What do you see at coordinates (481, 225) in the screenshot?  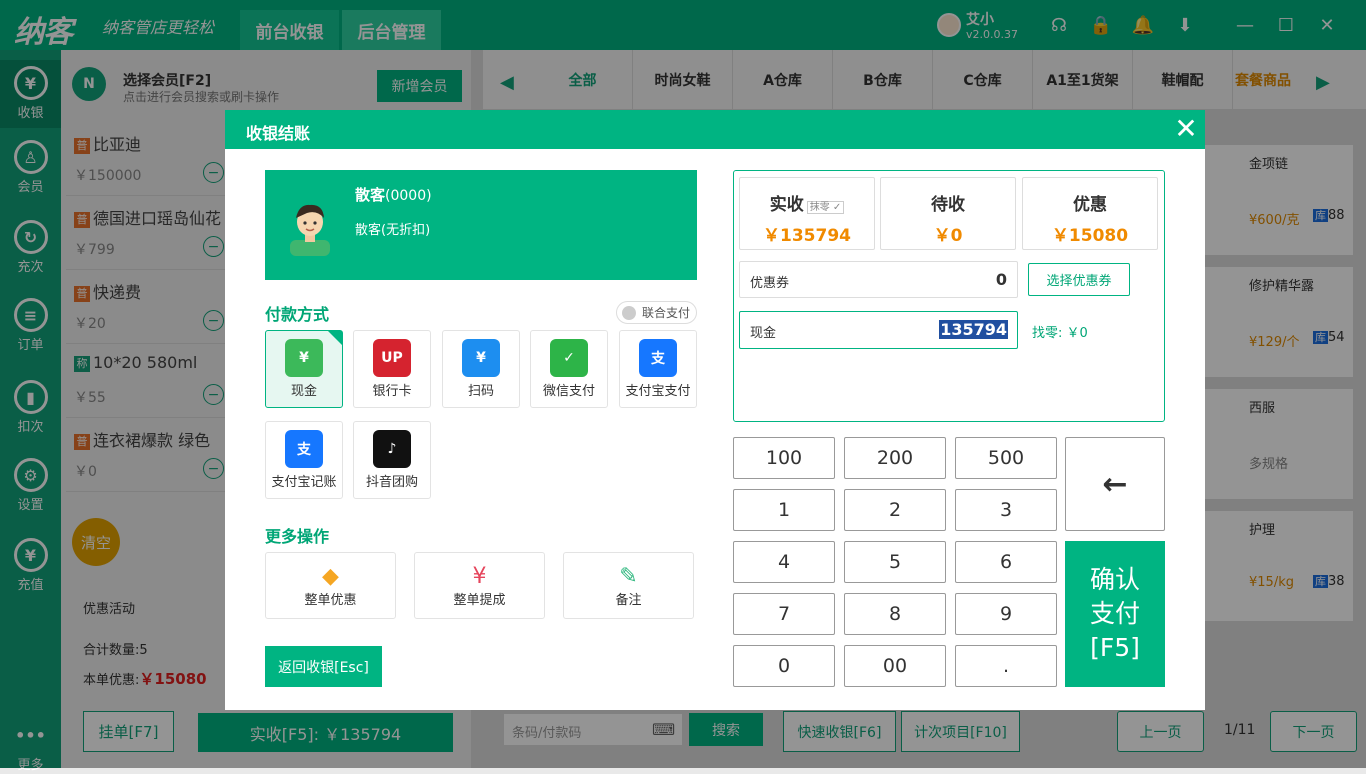 I see `customer-card: 散客(0000) 散客(无折扣)` at bounding box center [481, 225].